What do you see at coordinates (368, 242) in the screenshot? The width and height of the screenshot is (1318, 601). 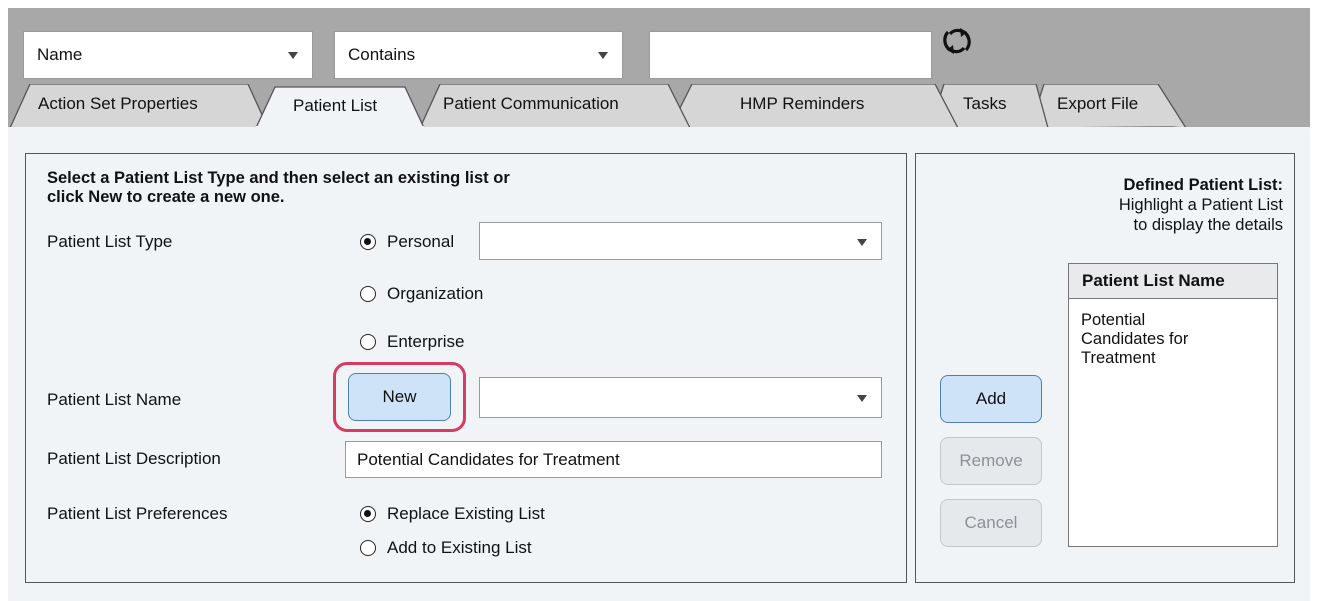 I see `radio-personal` at bounding box center [368, 242].